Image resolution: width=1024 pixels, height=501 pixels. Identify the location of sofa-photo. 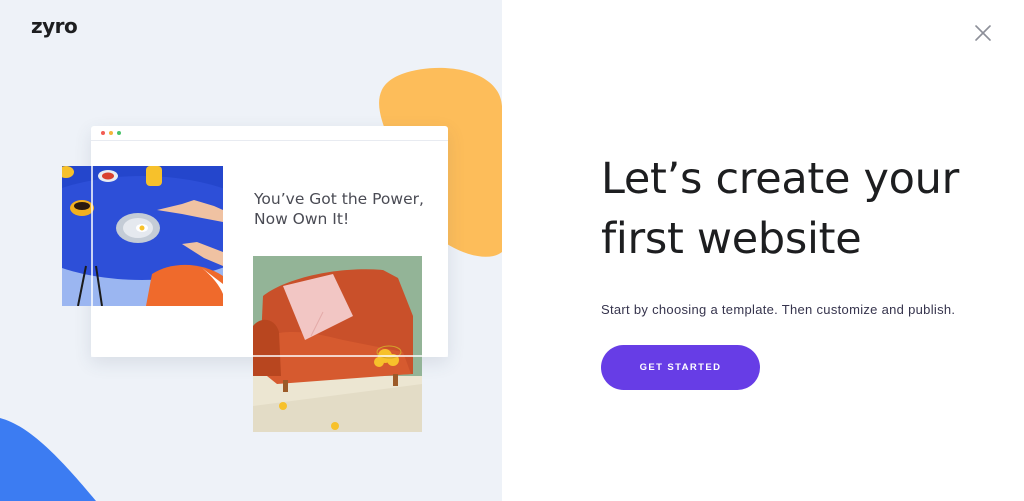
(337, 344).